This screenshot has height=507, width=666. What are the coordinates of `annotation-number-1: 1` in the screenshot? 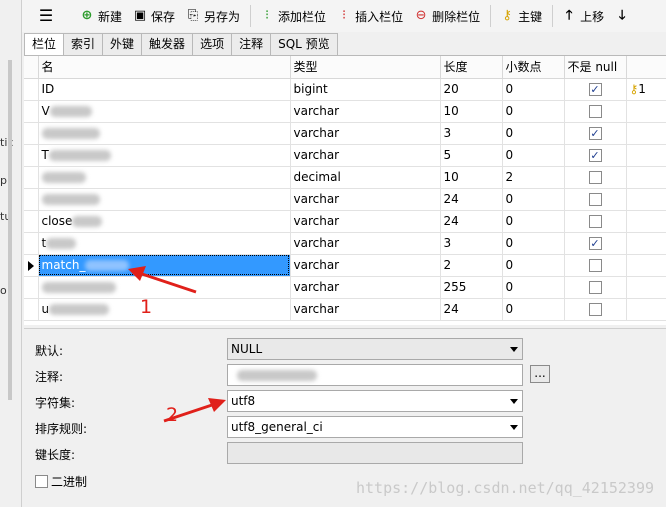 It's located at (146, 307).